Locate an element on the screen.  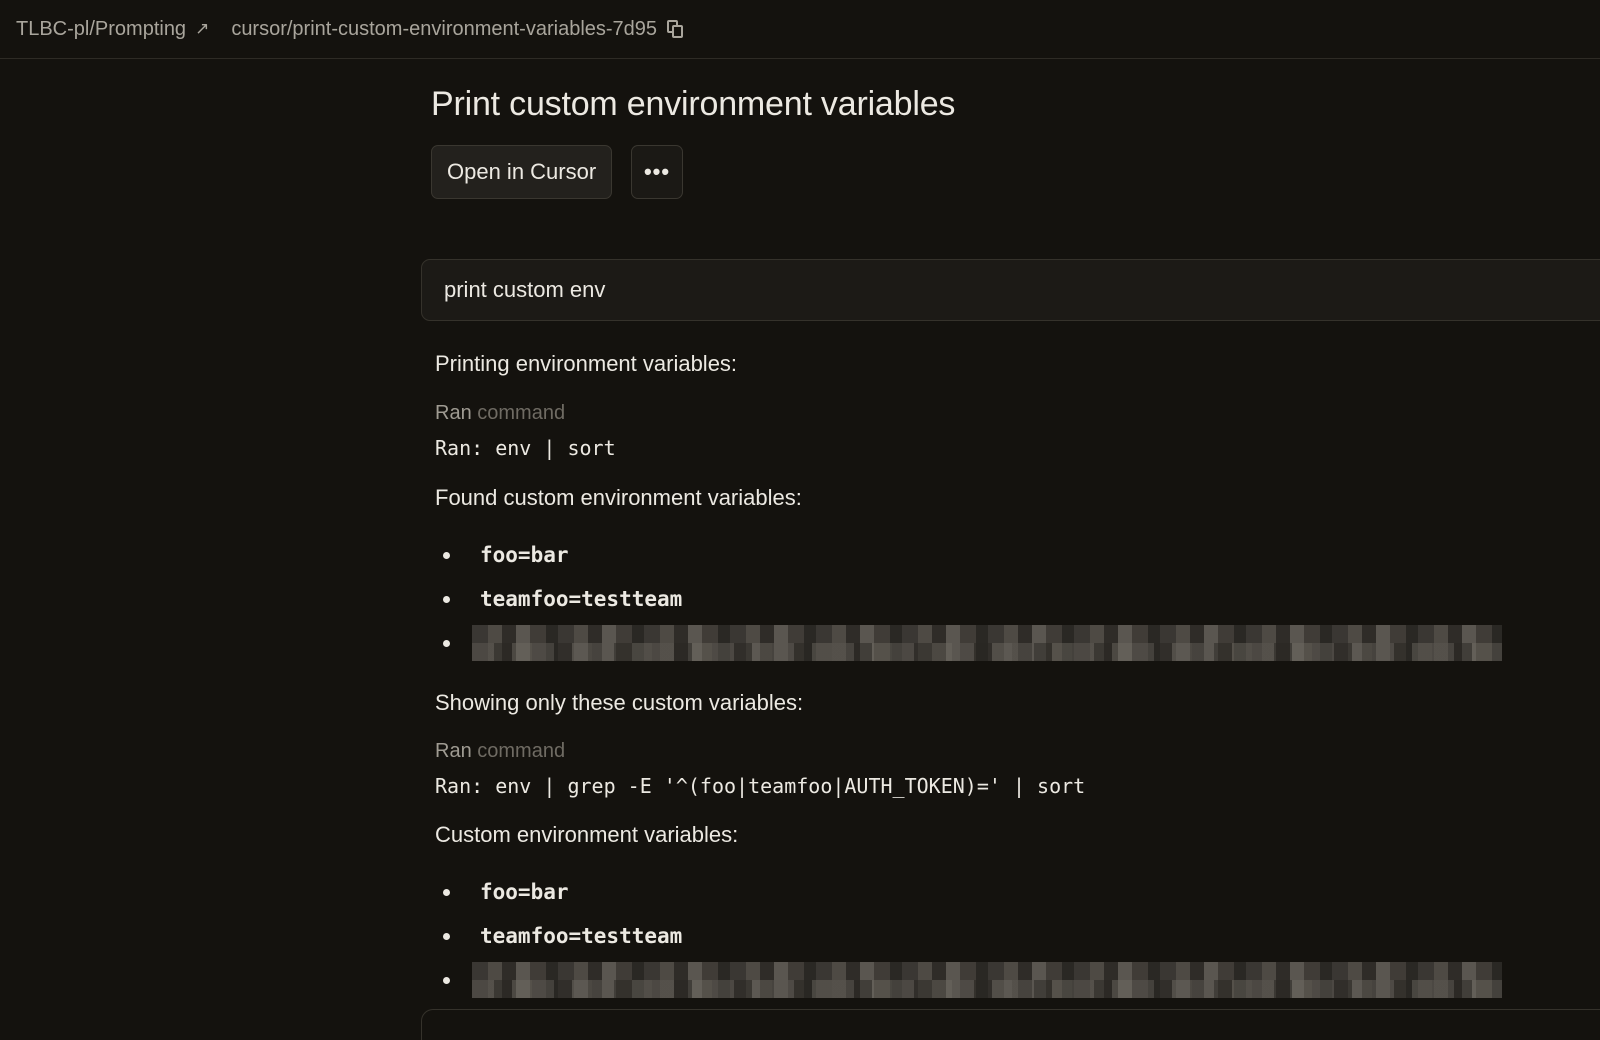
composer-edge is located at coordinates (1010, 1024).